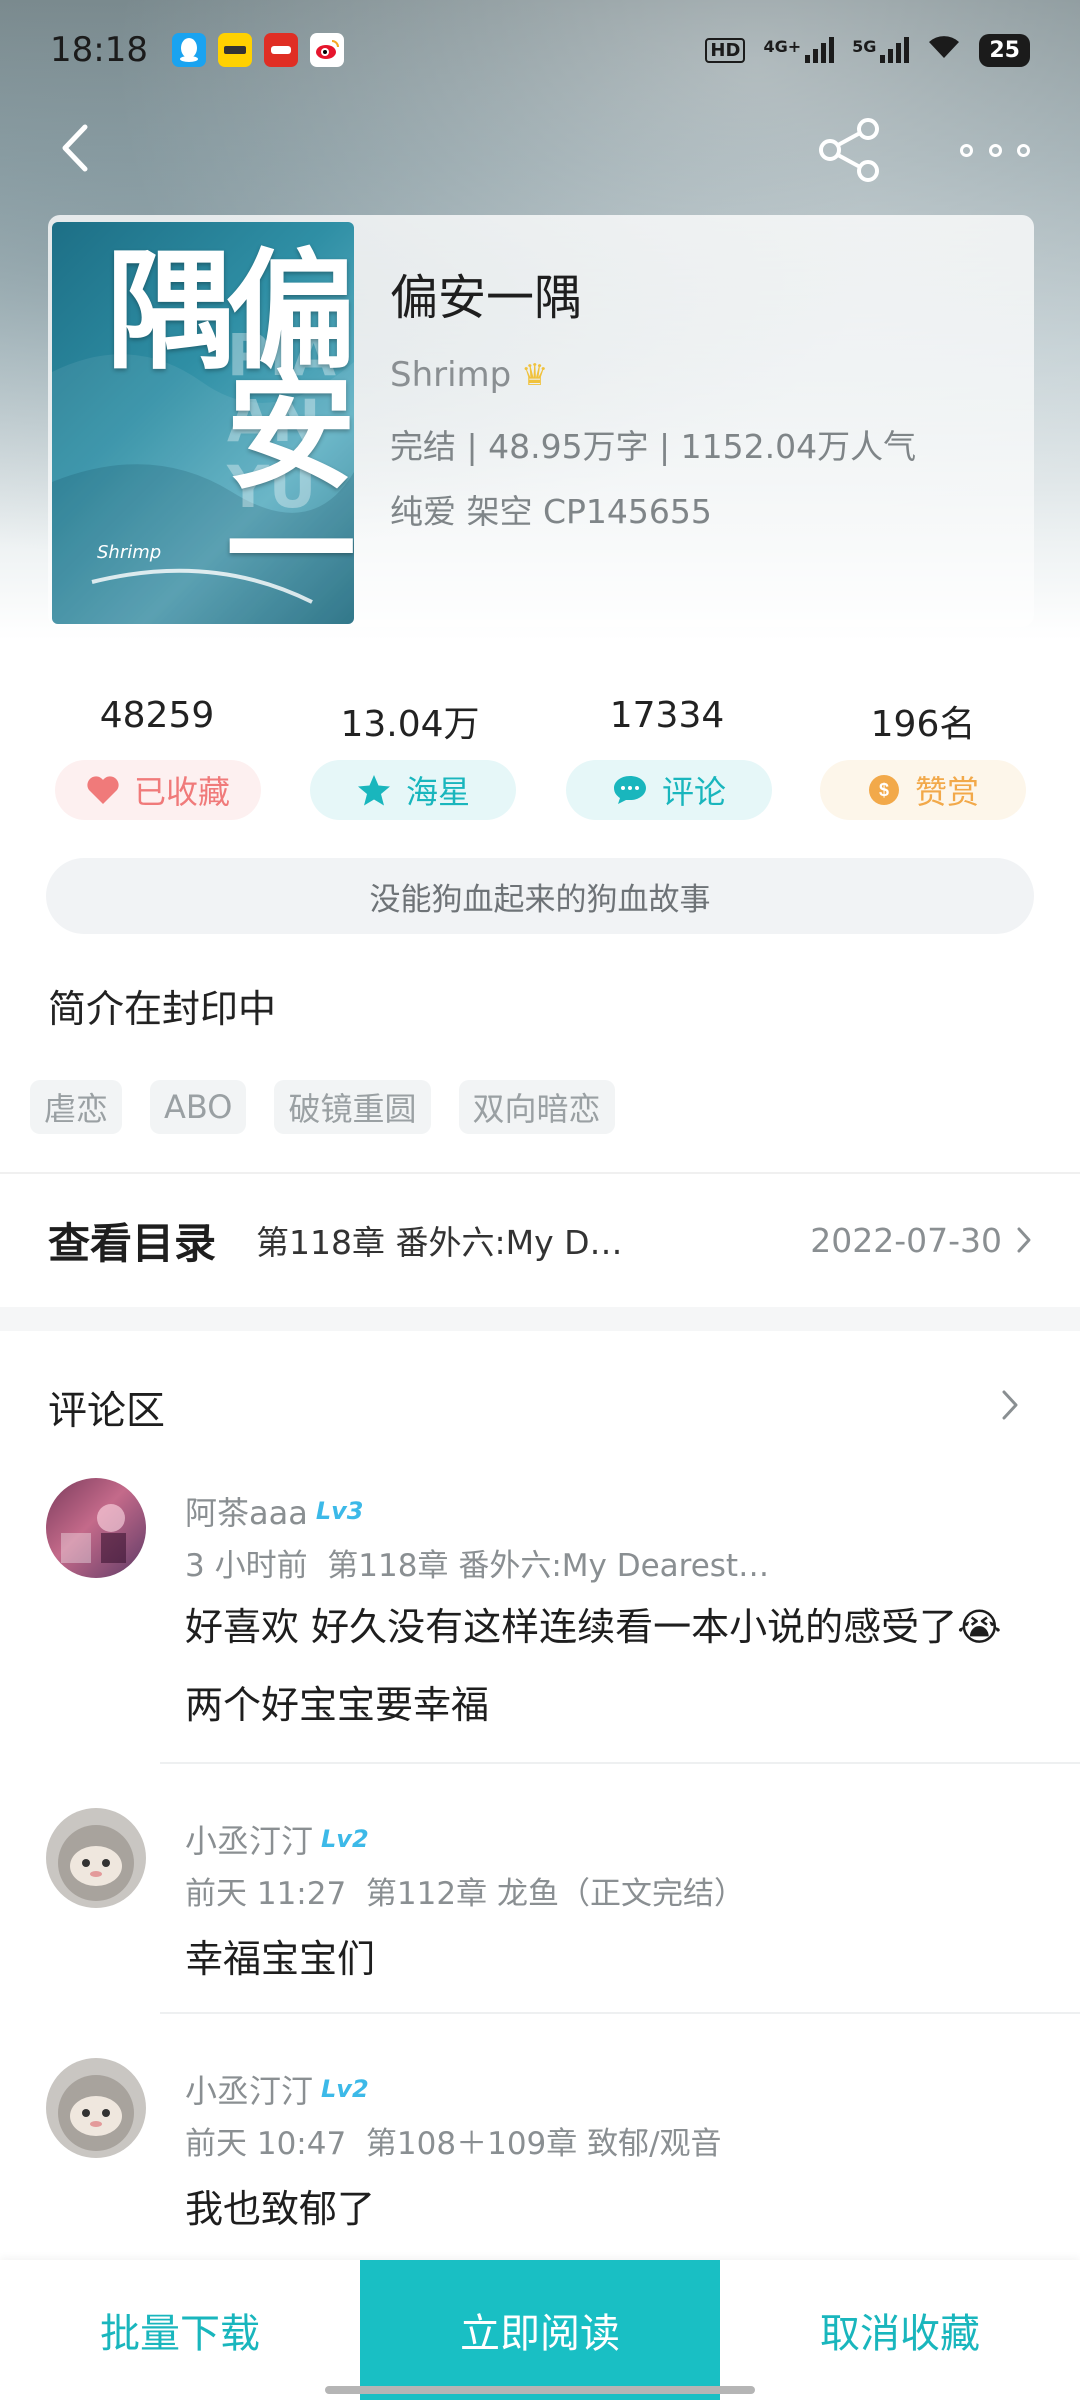  What do you see at coordinates (410, 724) in the screenshot?
I see `stat-starfish-count: 13.04万` at bounding box center [410, 724].